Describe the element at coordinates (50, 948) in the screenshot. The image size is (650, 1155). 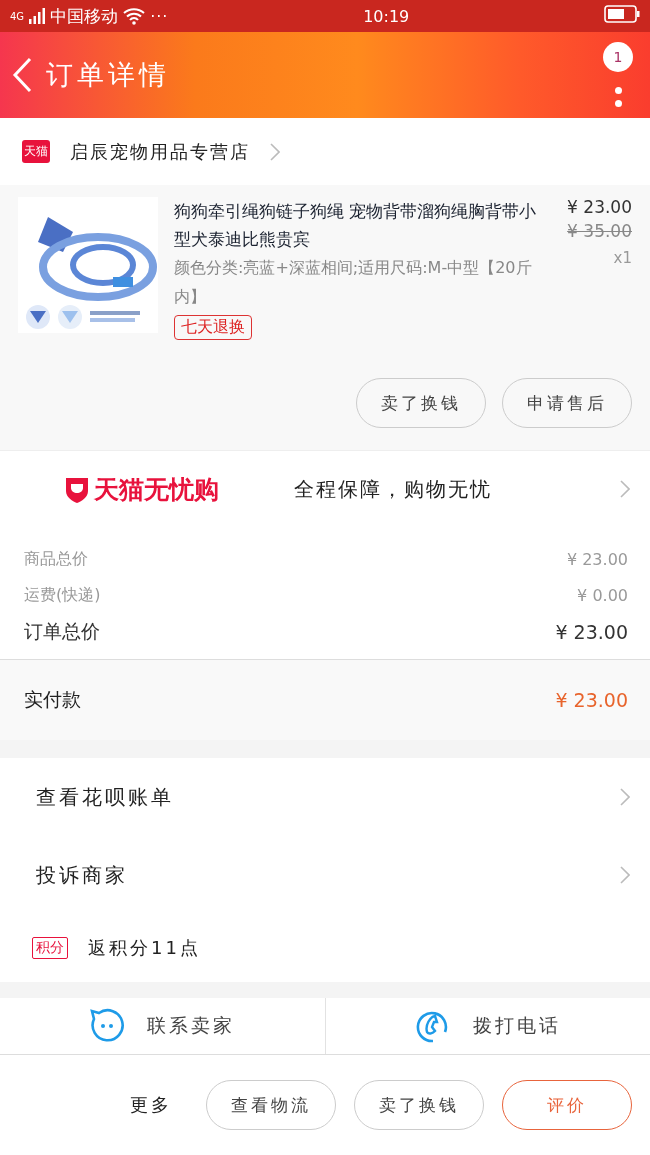
I see `points-badge: 积分` at that location.